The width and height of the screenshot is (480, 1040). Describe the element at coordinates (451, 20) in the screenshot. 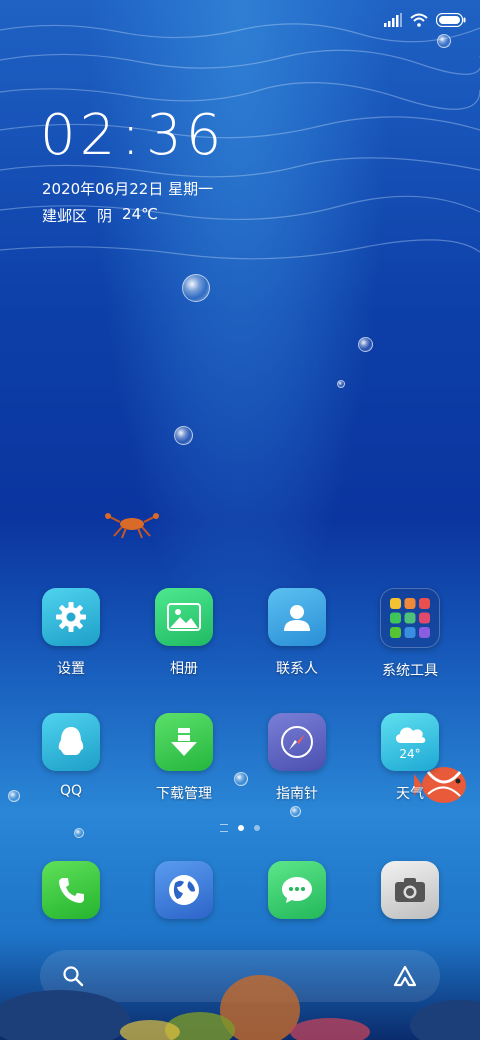

I see `battery-icon` at that location.